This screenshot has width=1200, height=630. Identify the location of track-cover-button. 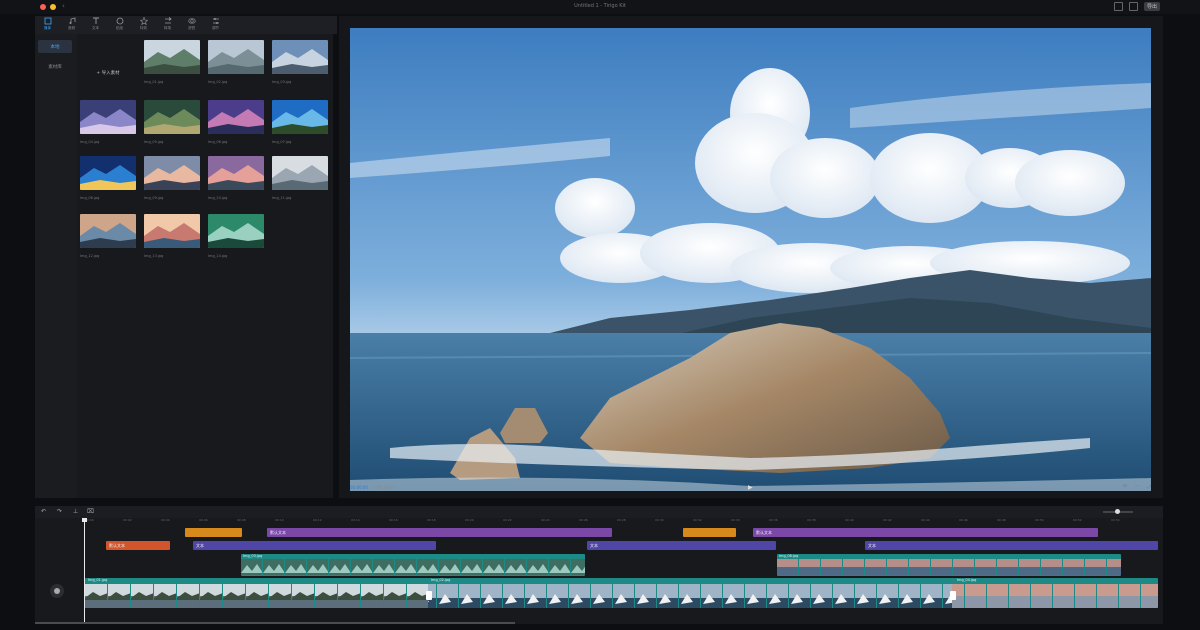
(57, 591).